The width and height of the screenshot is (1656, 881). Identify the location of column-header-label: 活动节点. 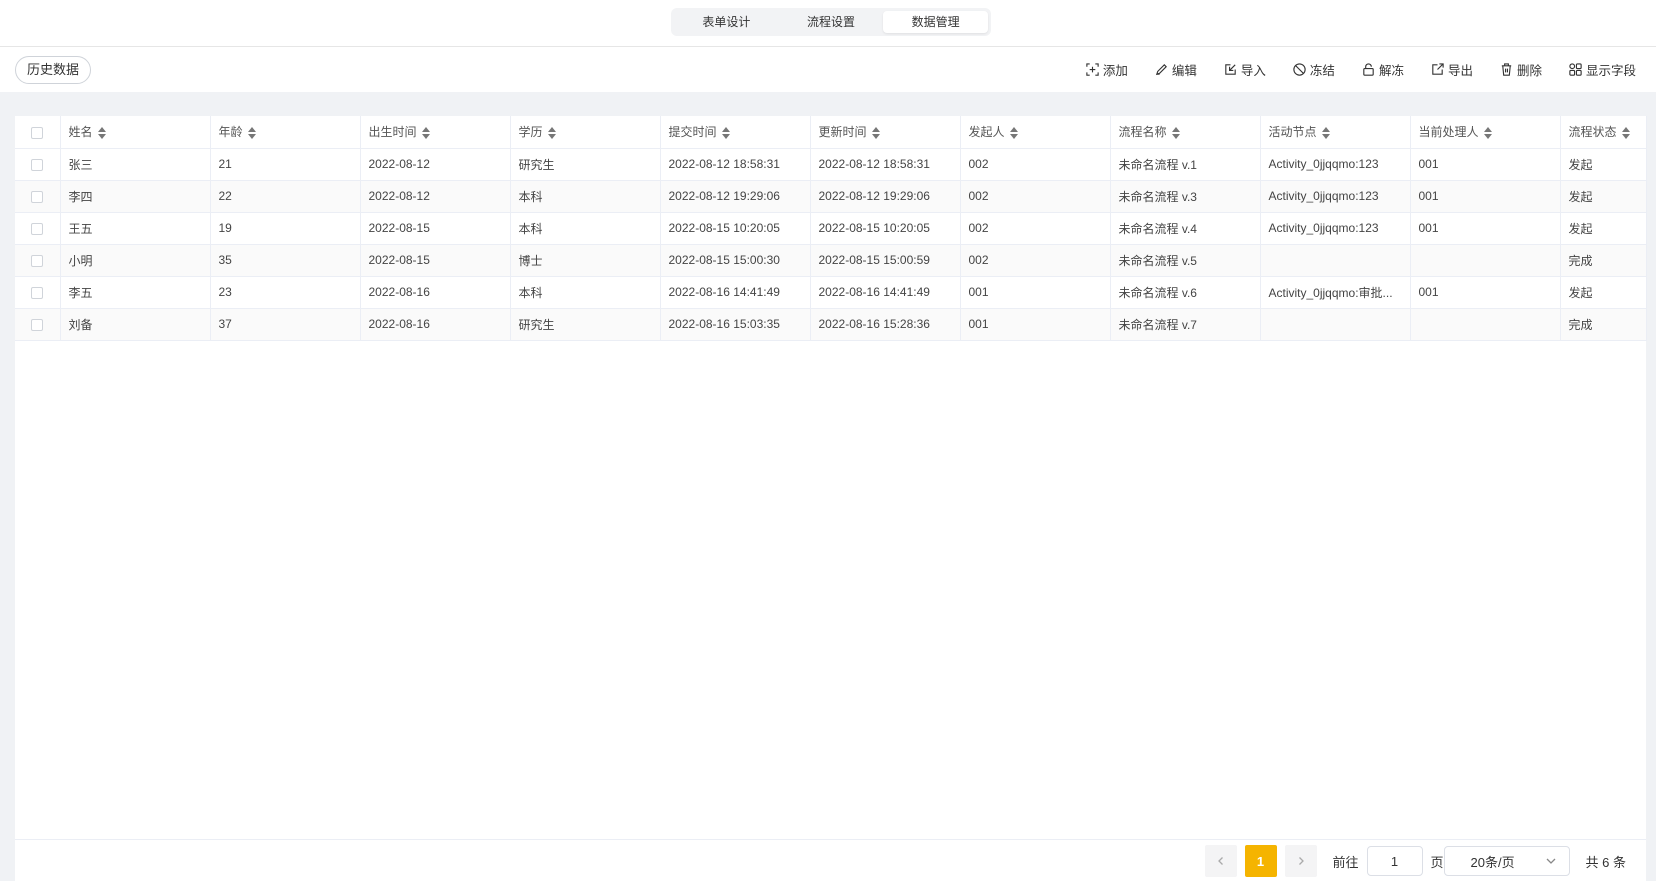
(1292, 132).